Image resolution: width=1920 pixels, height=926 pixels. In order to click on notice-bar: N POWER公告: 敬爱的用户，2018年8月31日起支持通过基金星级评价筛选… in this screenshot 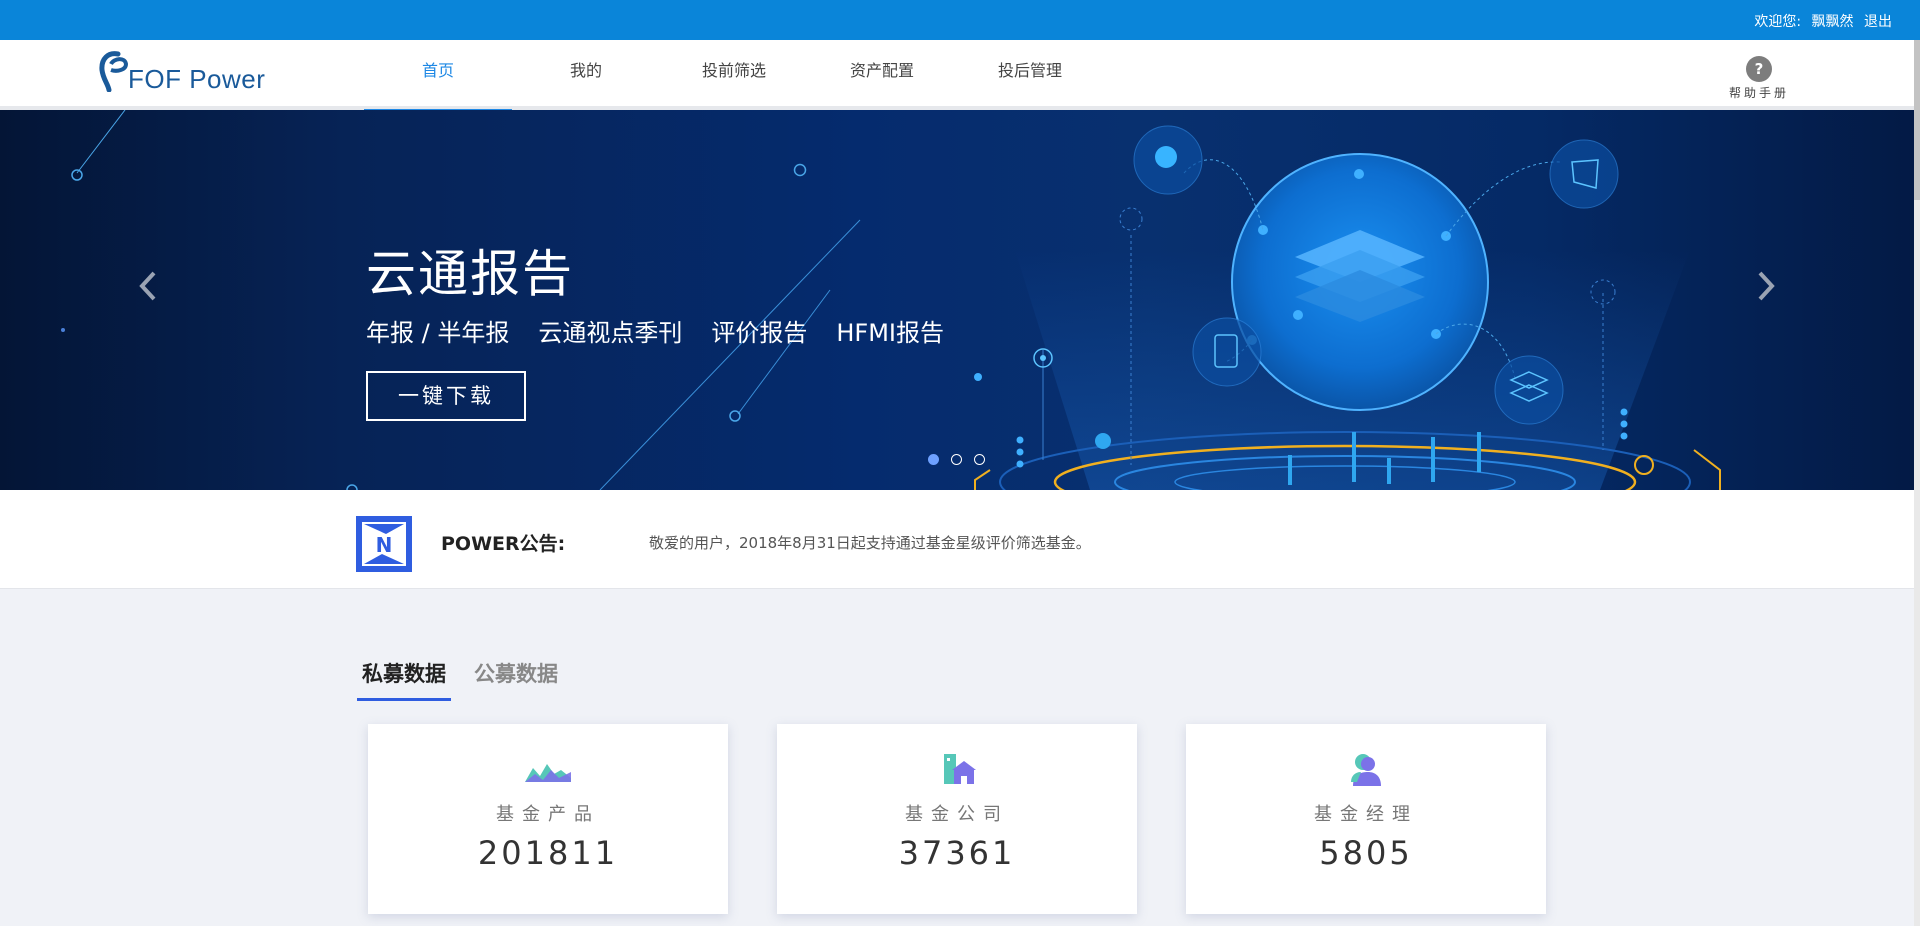, I will do `click(957, 539)`.